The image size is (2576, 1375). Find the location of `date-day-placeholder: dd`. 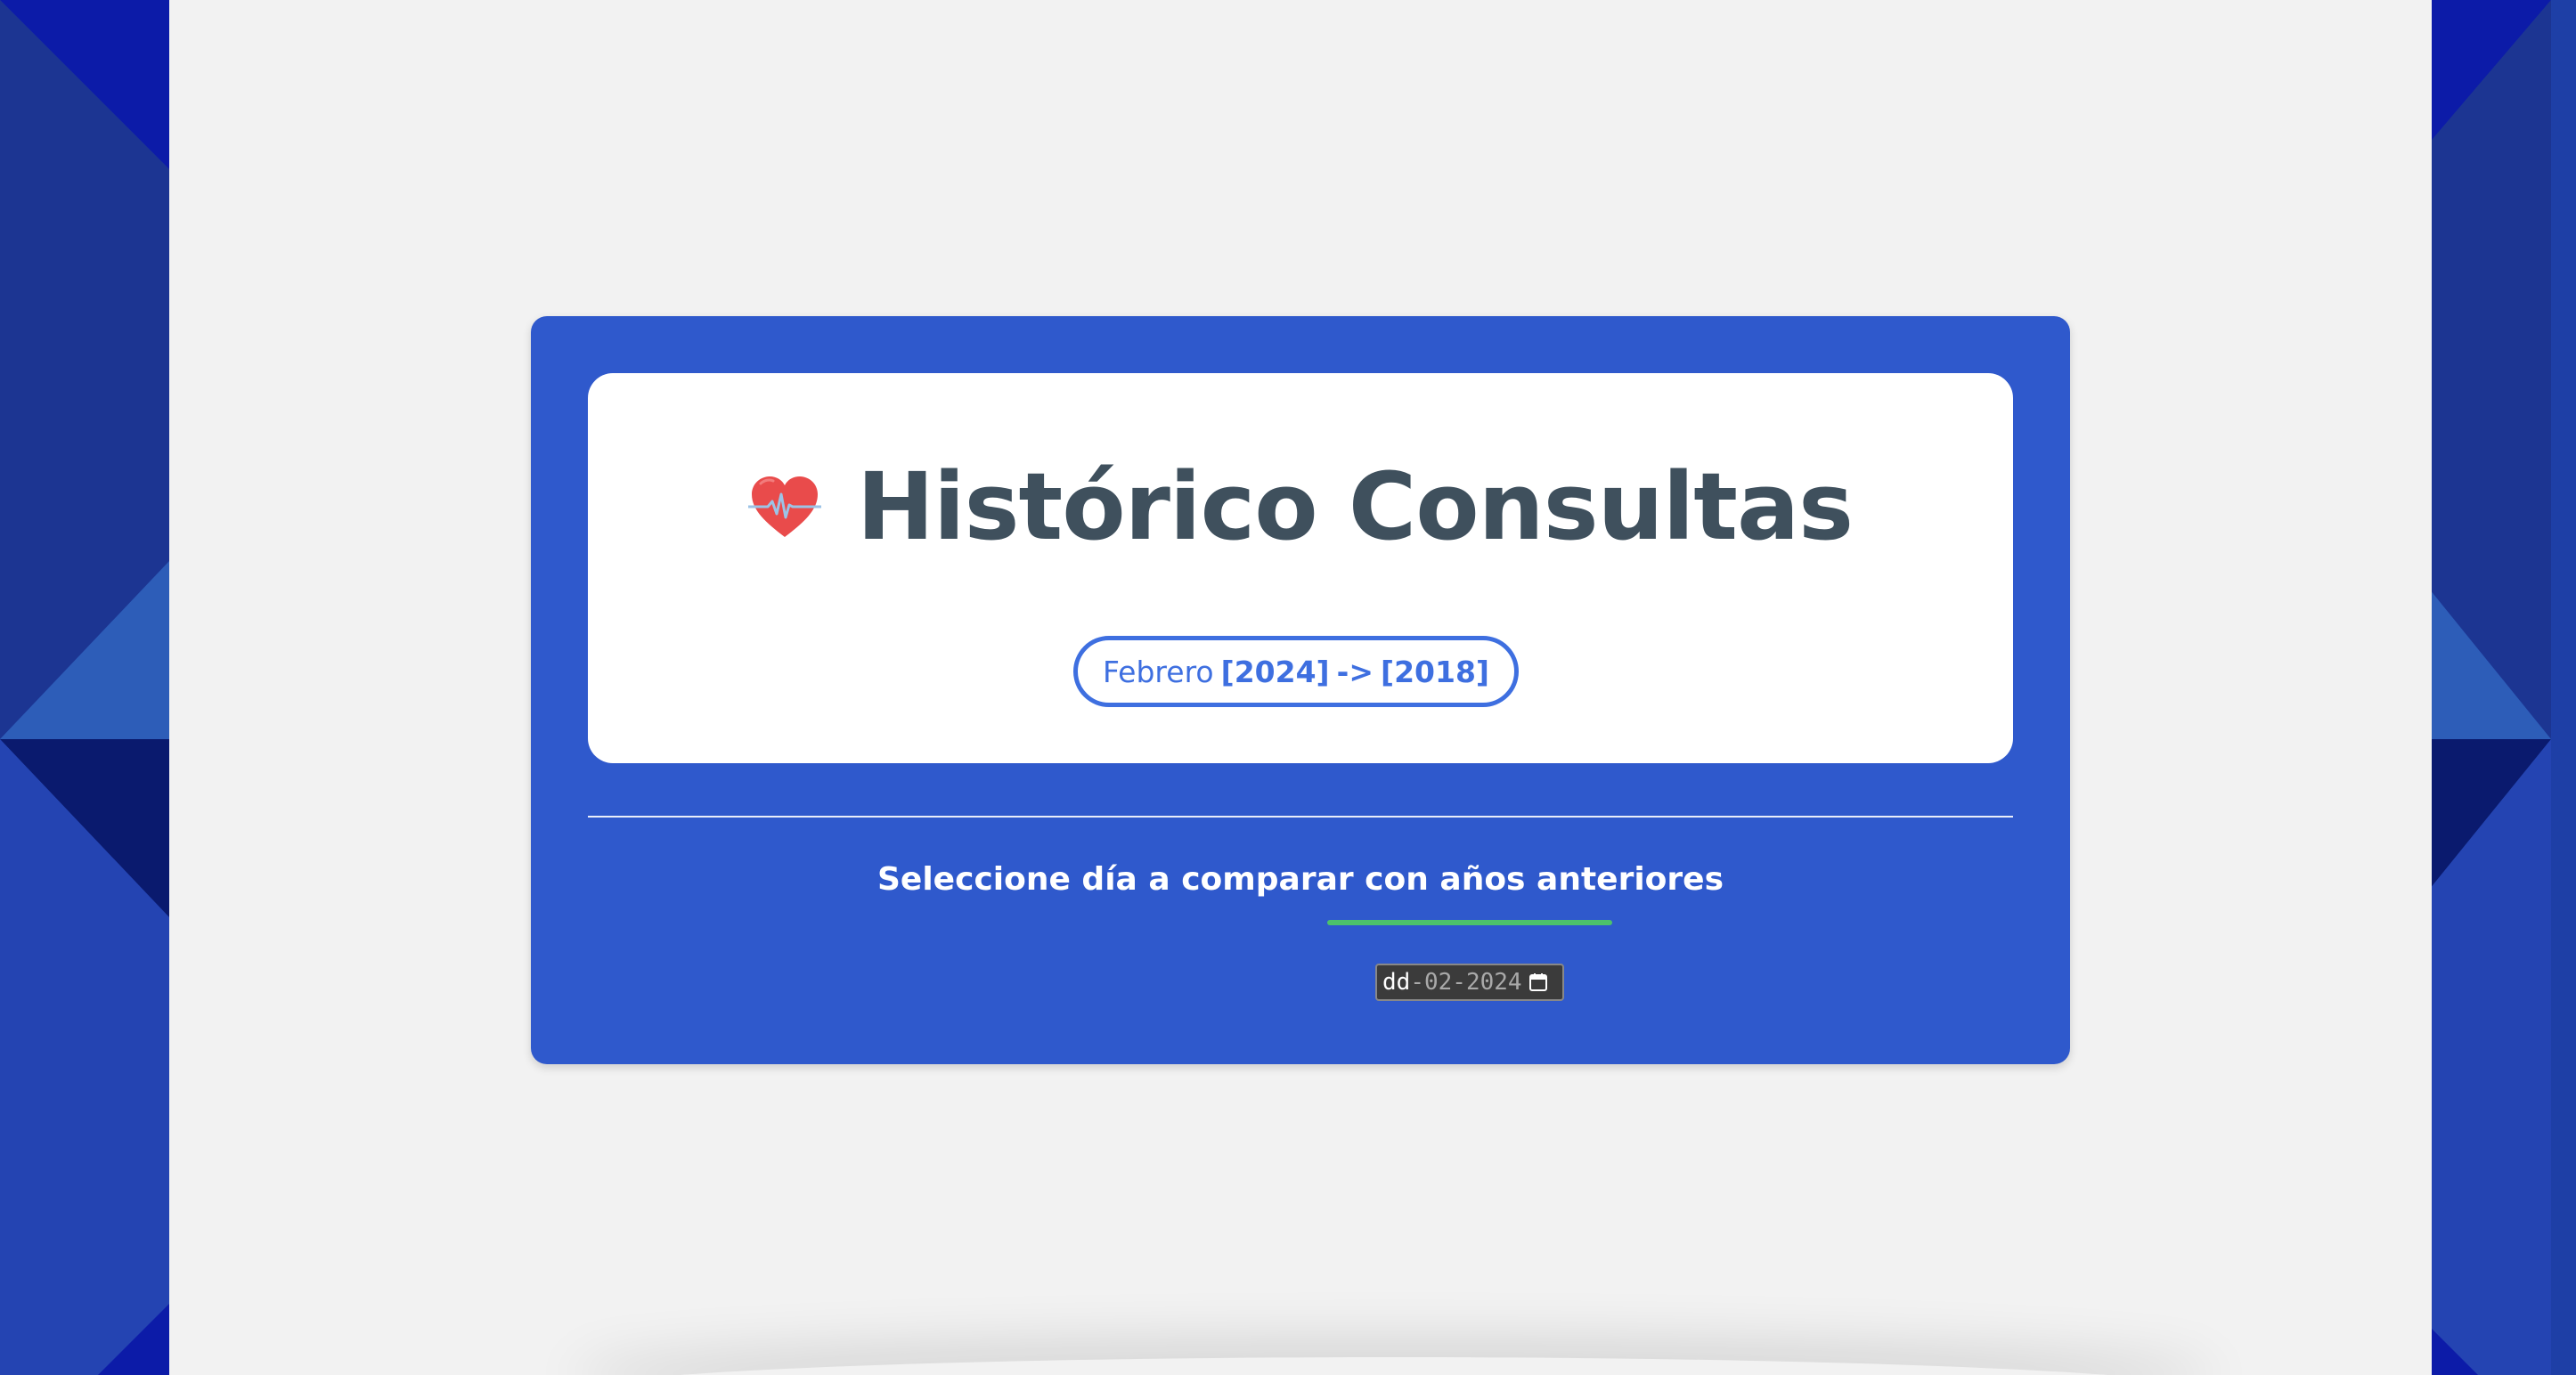

date-day-placeholder: dd is located at coordinates (1396, 982).